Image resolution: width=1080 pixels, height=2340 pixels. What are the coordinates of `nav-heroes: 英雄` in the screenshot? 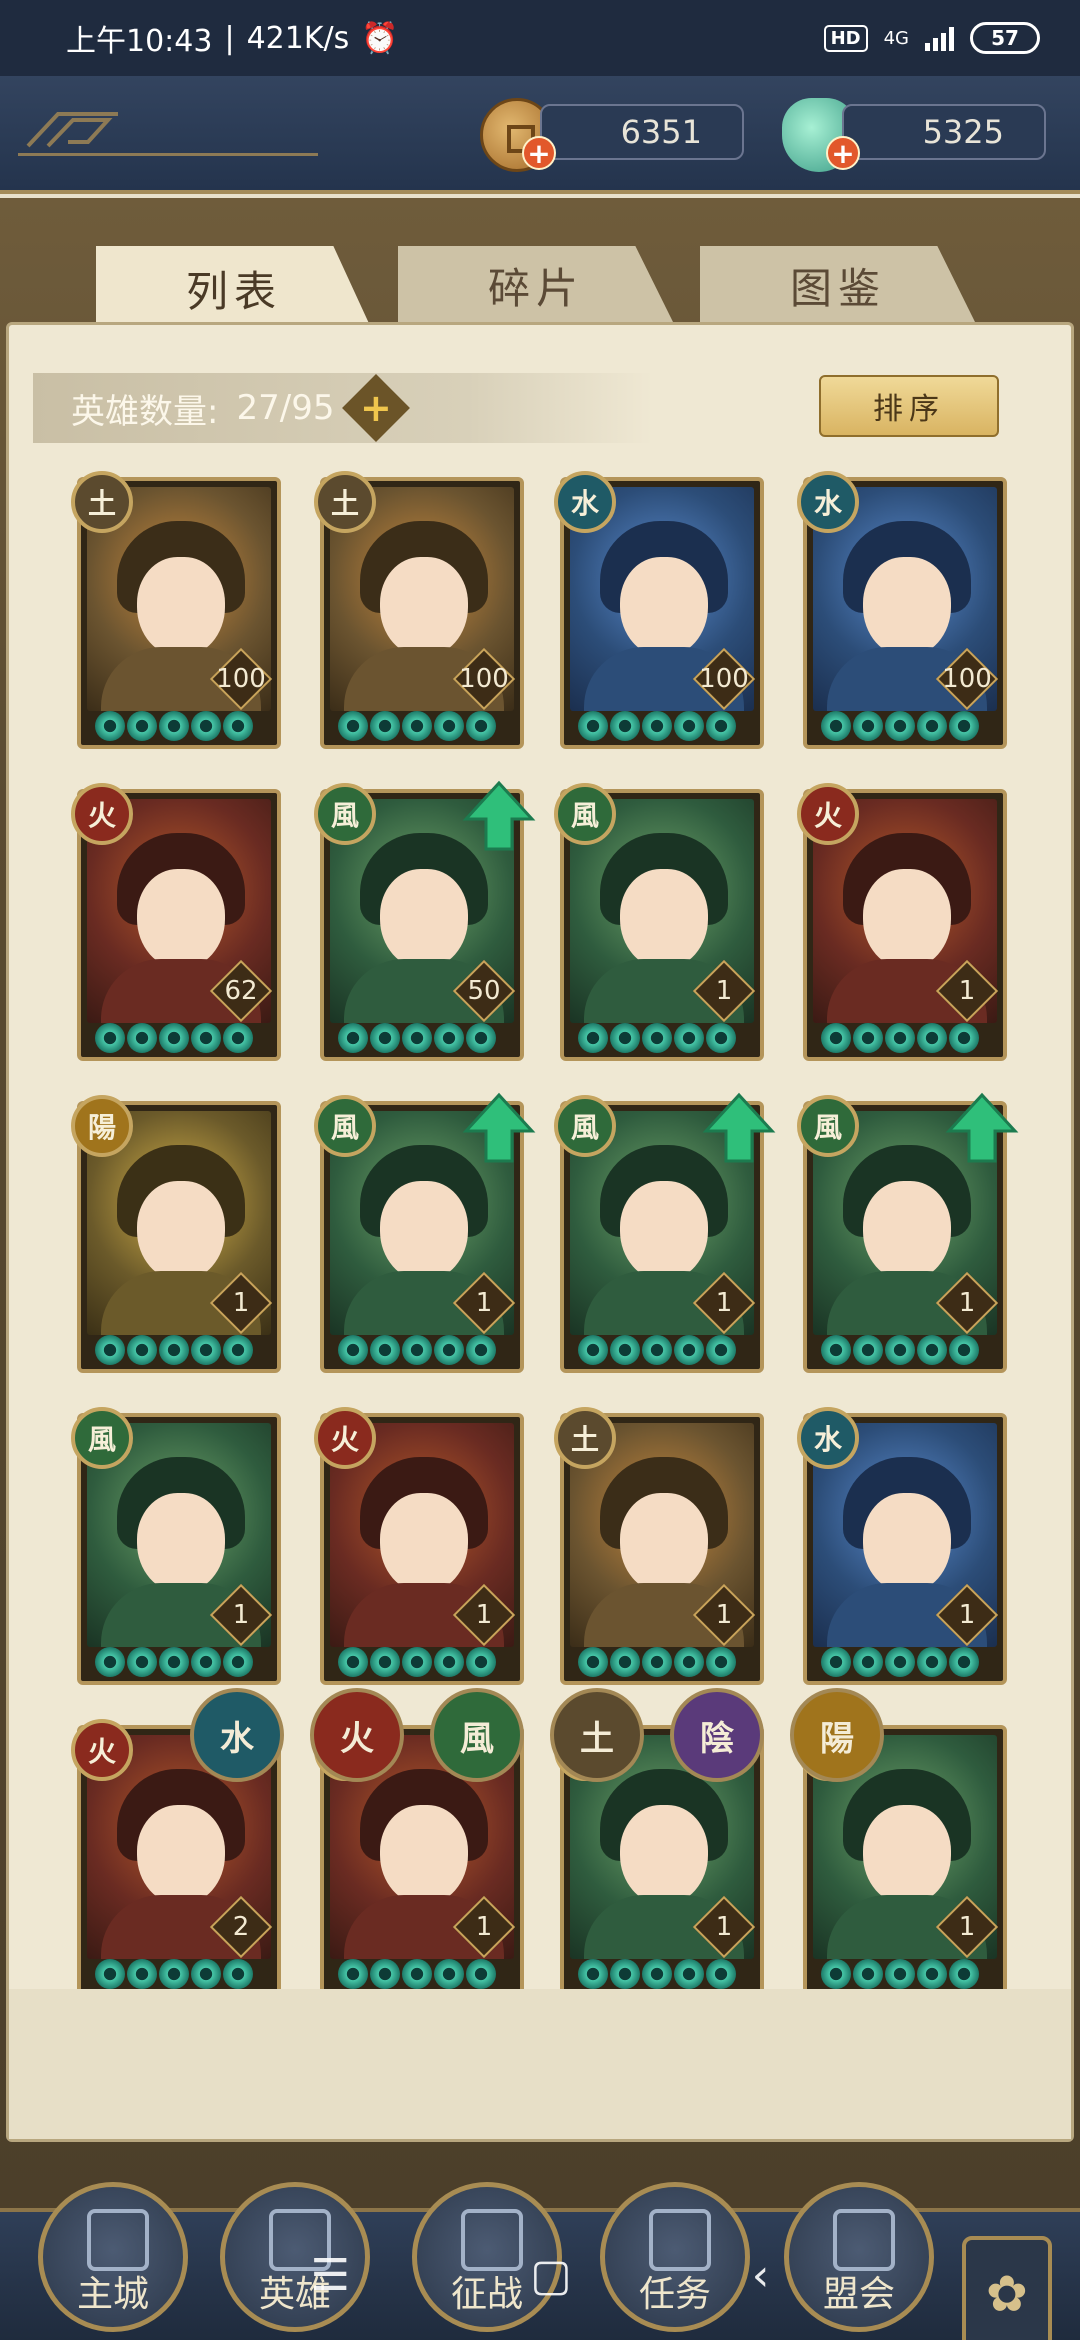 It's located at (295, 2257).